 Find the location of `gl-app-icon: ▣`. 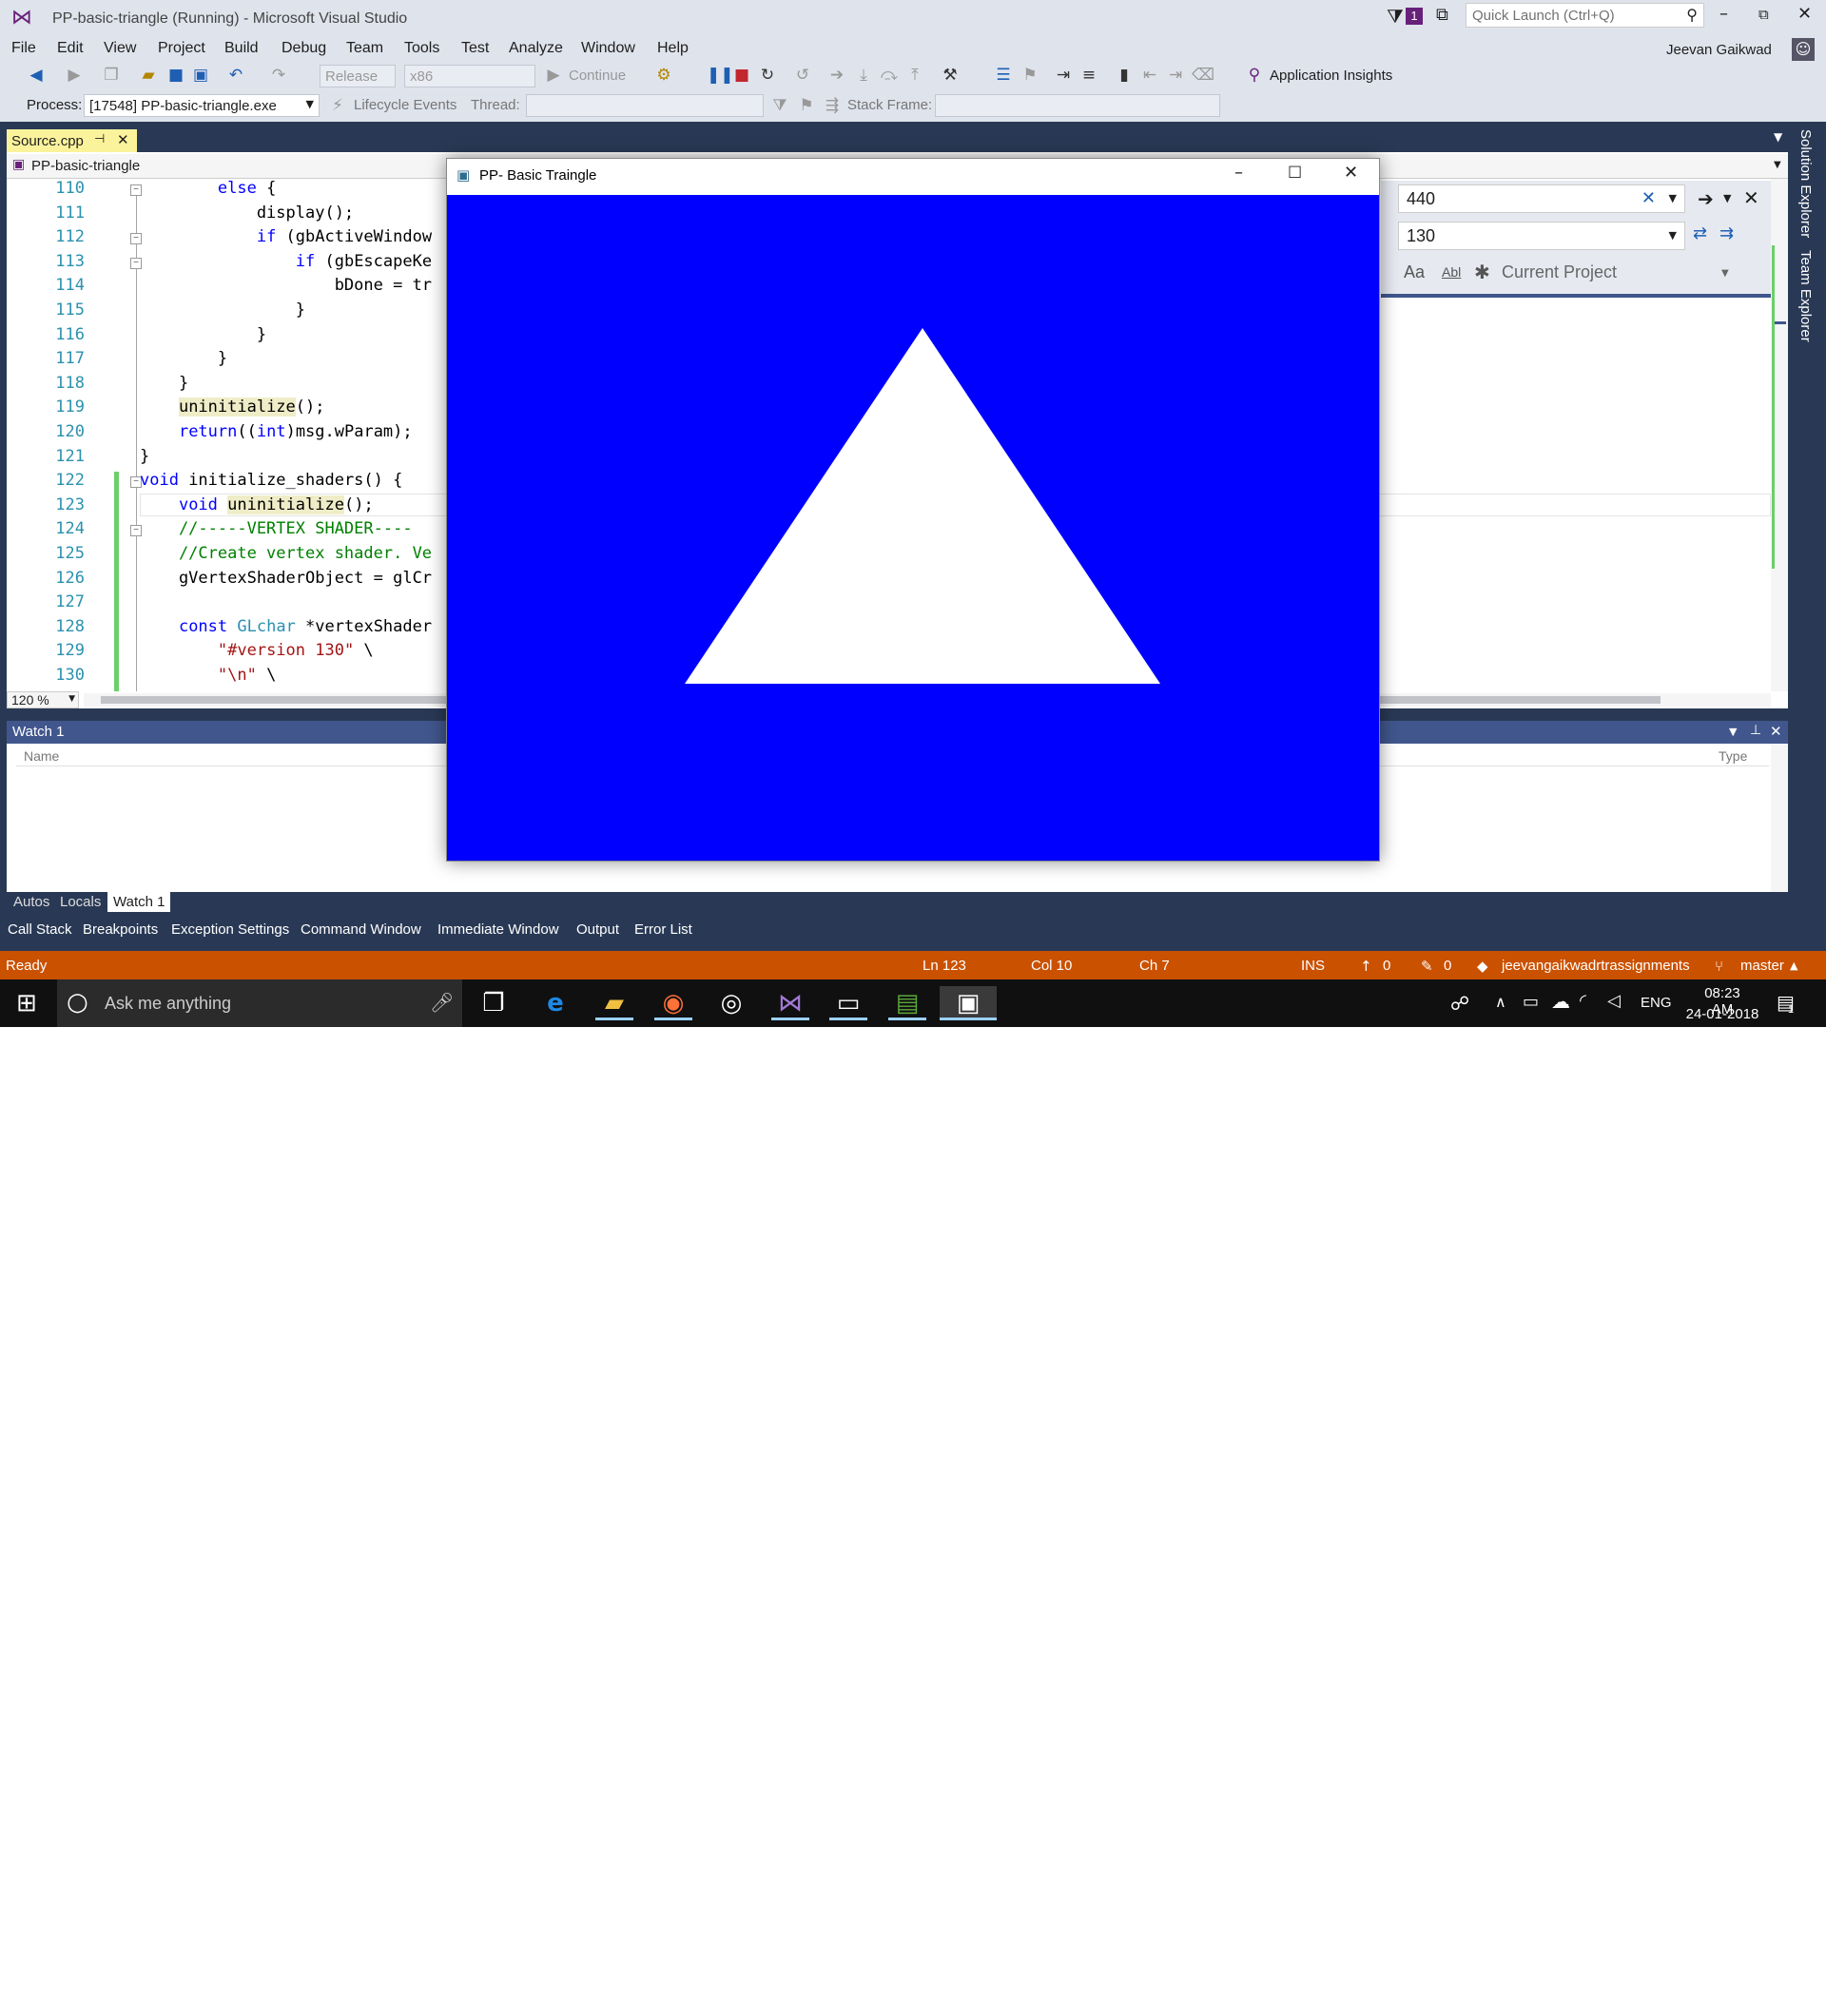

gl-app-icon: ▣ is located at coordinates (968, 1003).